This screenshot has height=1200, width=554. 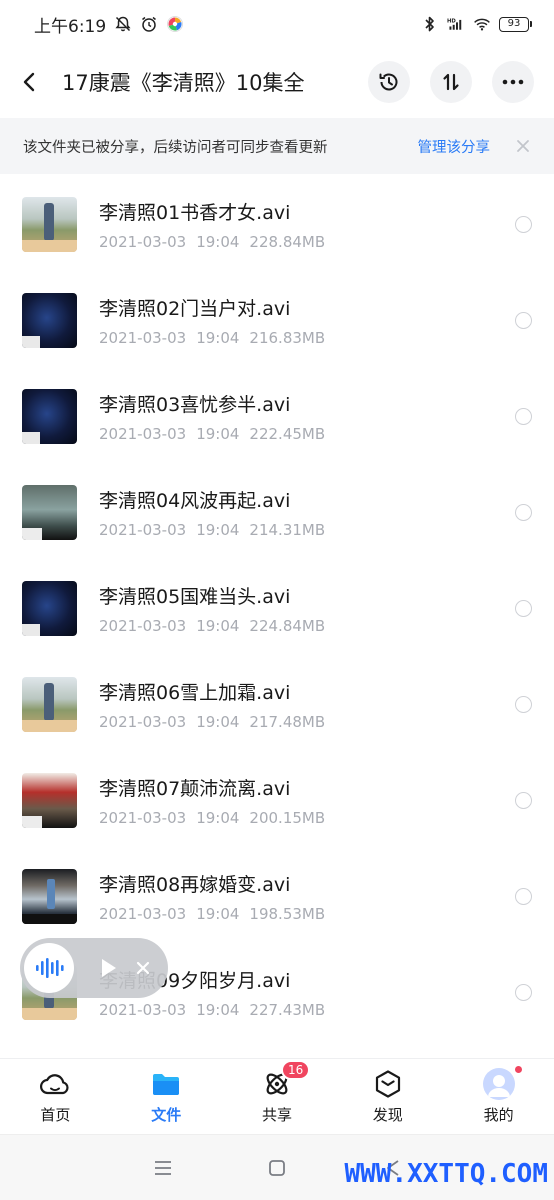 I want to click on tab-label: 文件, so click(x=166, y=1115).